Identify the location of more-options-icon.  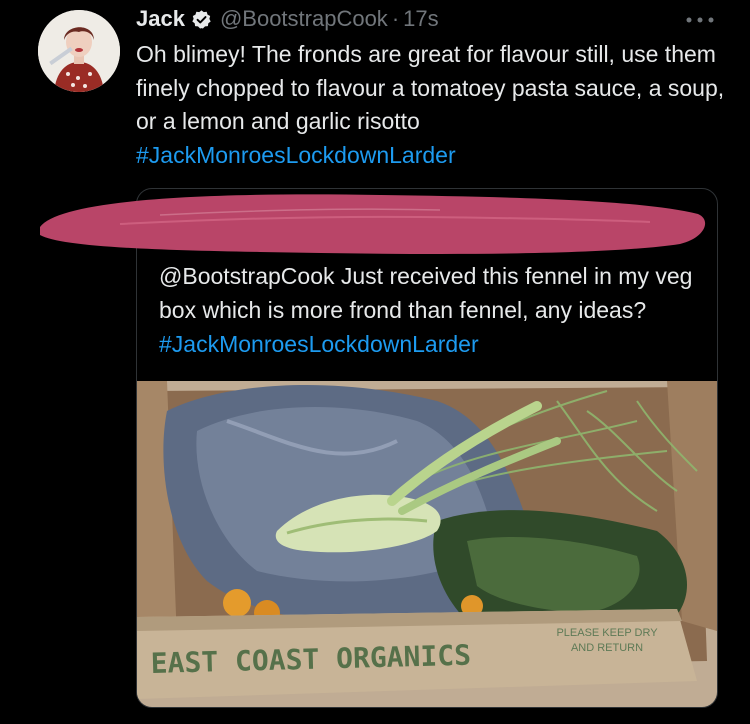
(700, 20).